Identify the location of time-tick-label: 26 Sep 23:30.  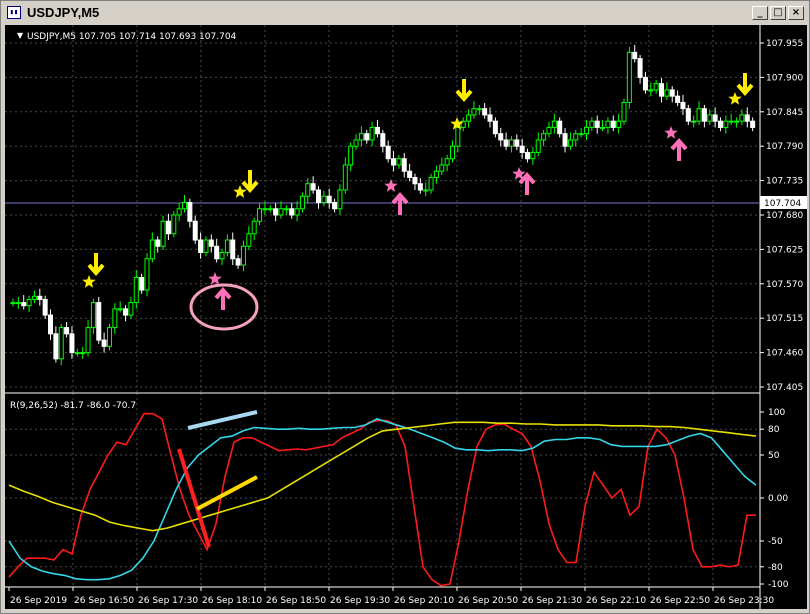
(744, 601).